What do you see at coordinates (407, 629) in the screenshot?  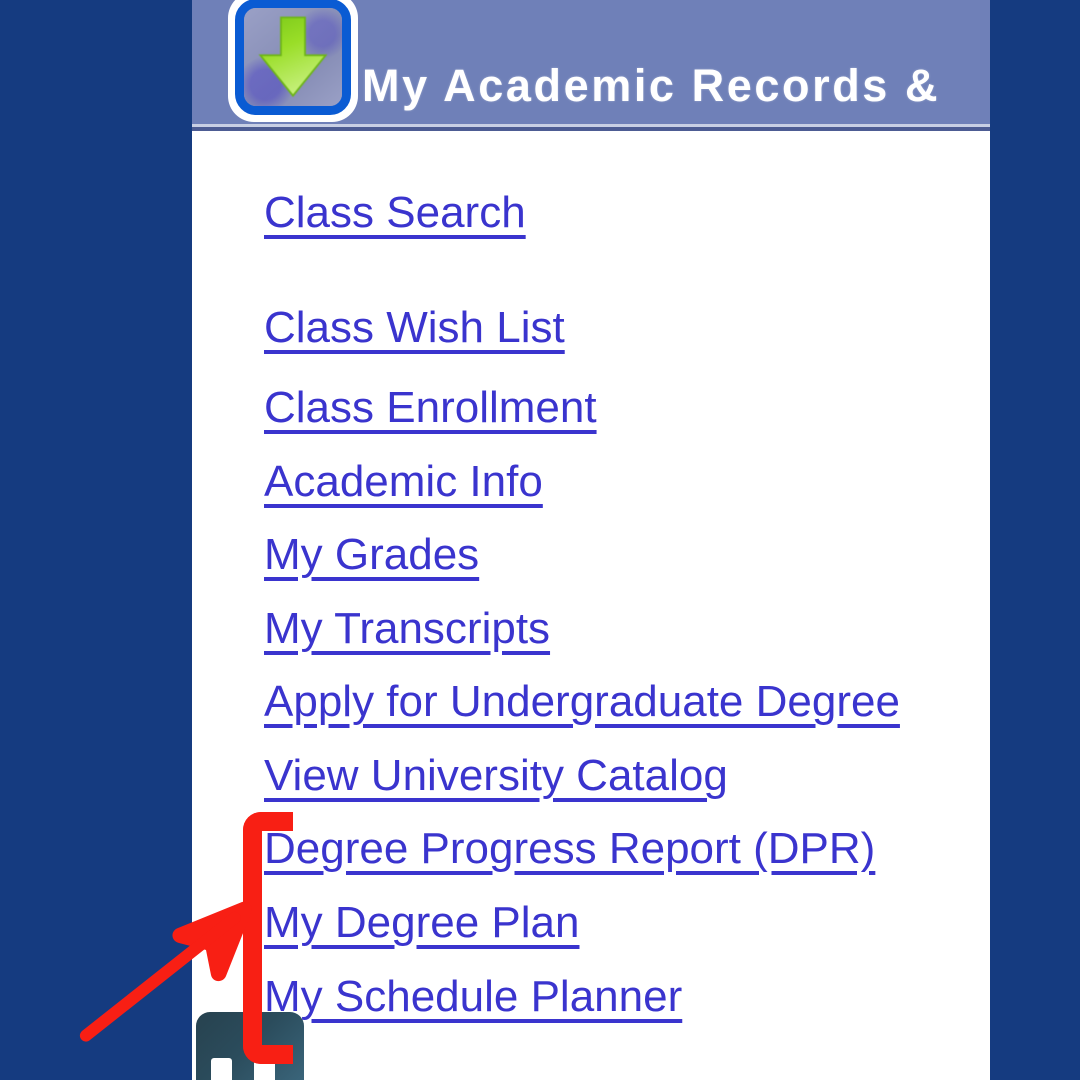 I see `link-my-transcripts: My Transcripts` at bounding box center [407, 629].